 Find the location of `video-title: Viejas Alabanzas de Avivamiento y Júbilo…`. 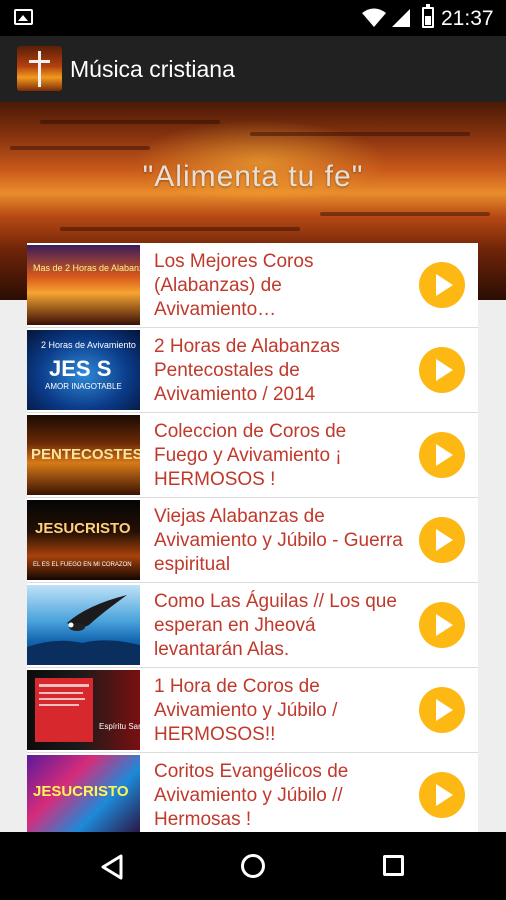

video-title: Viejas Alabanzas de Avivamiento y Júbilo… is located at coordinates (278, 540).